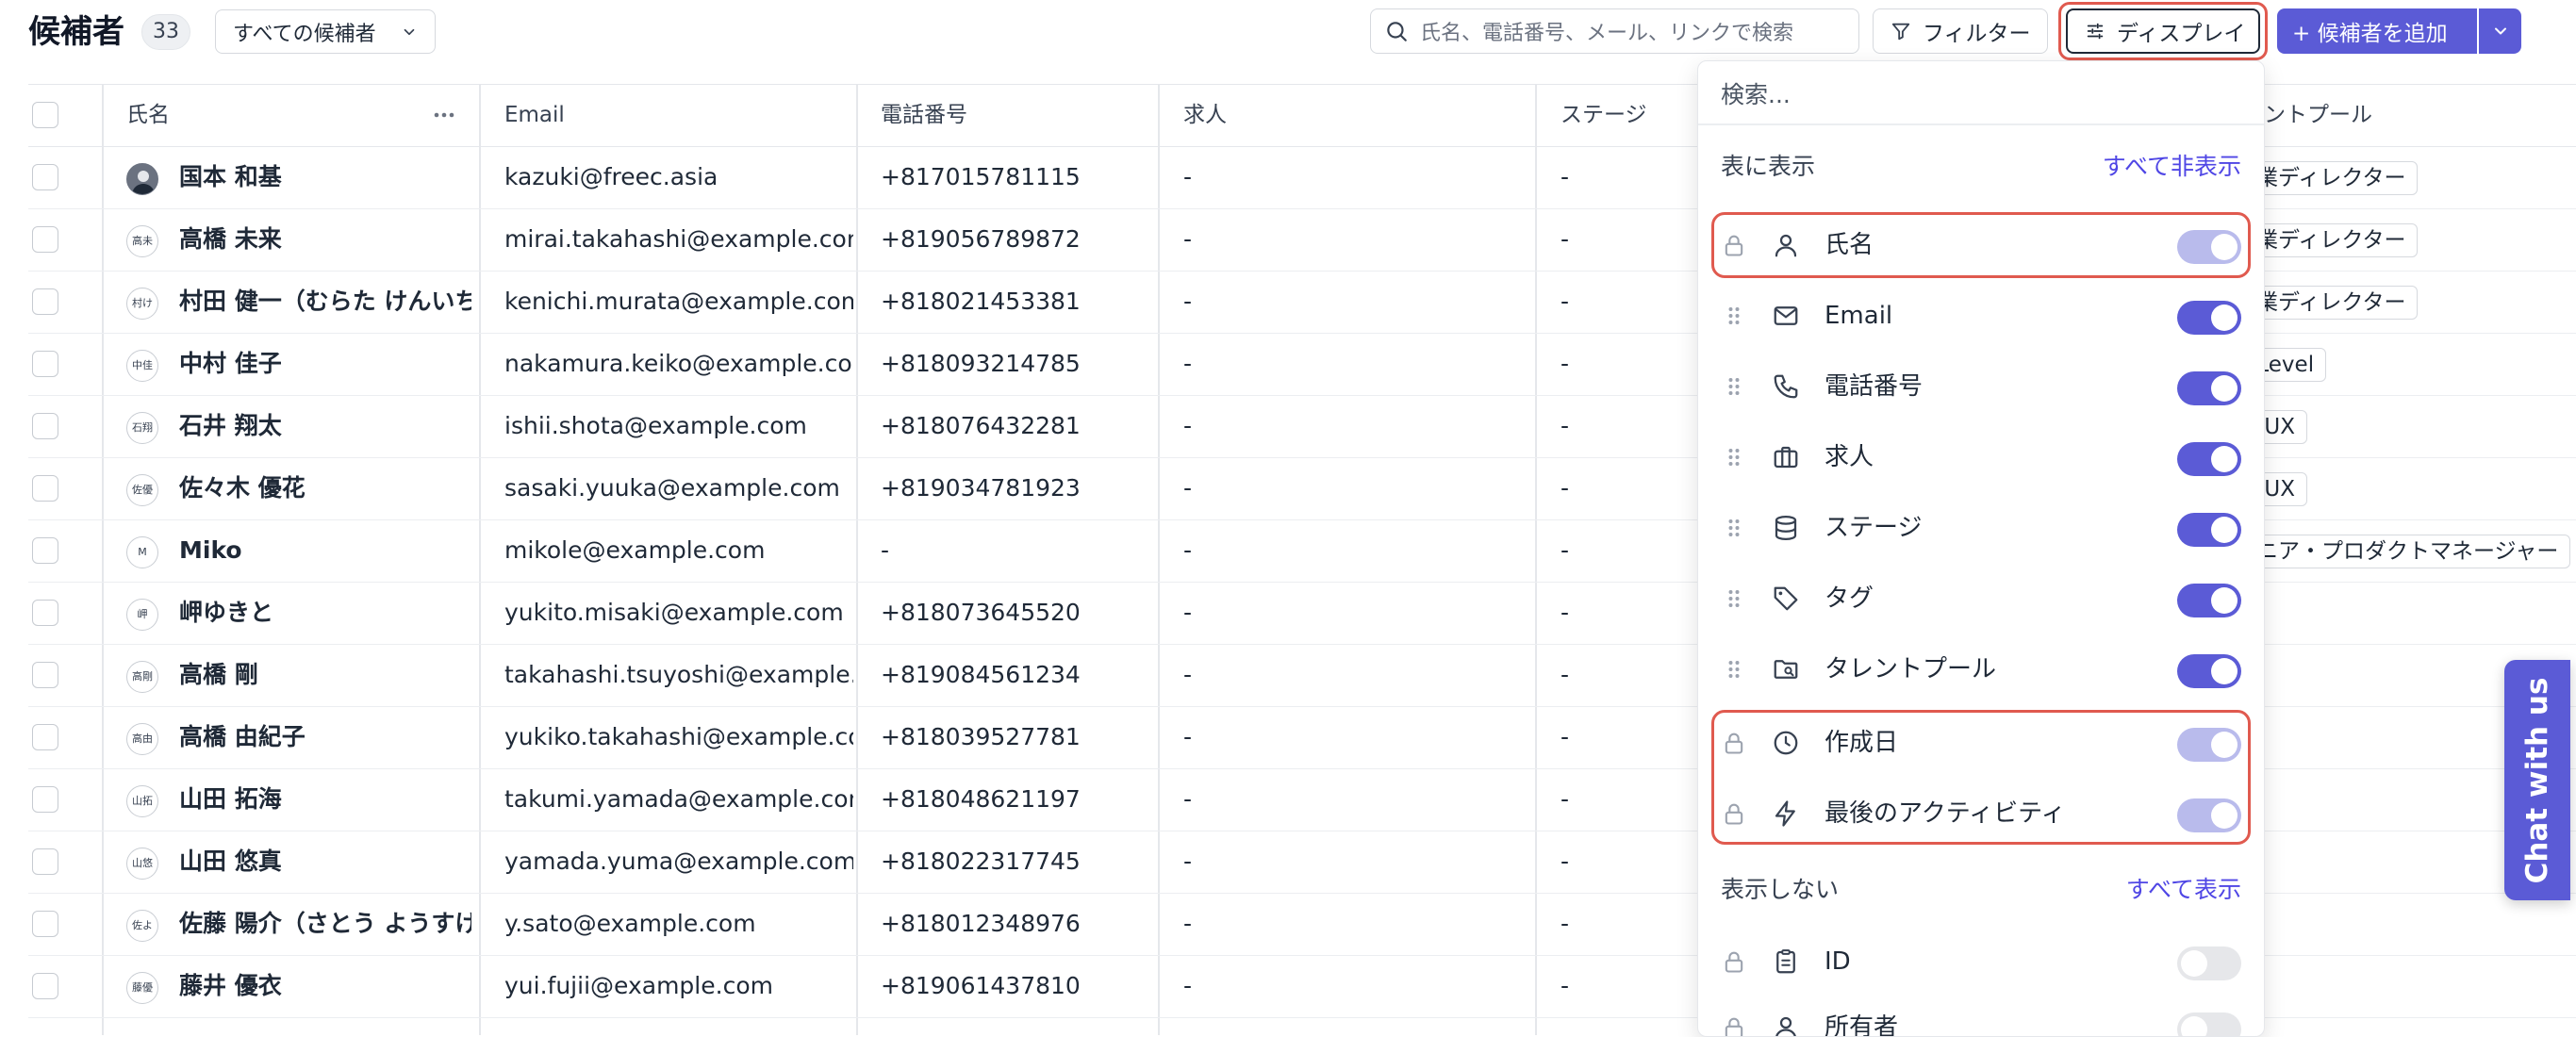 This screenshot has width=2576, height=1037. I want to click on mail-icon, so click(1786, 316).